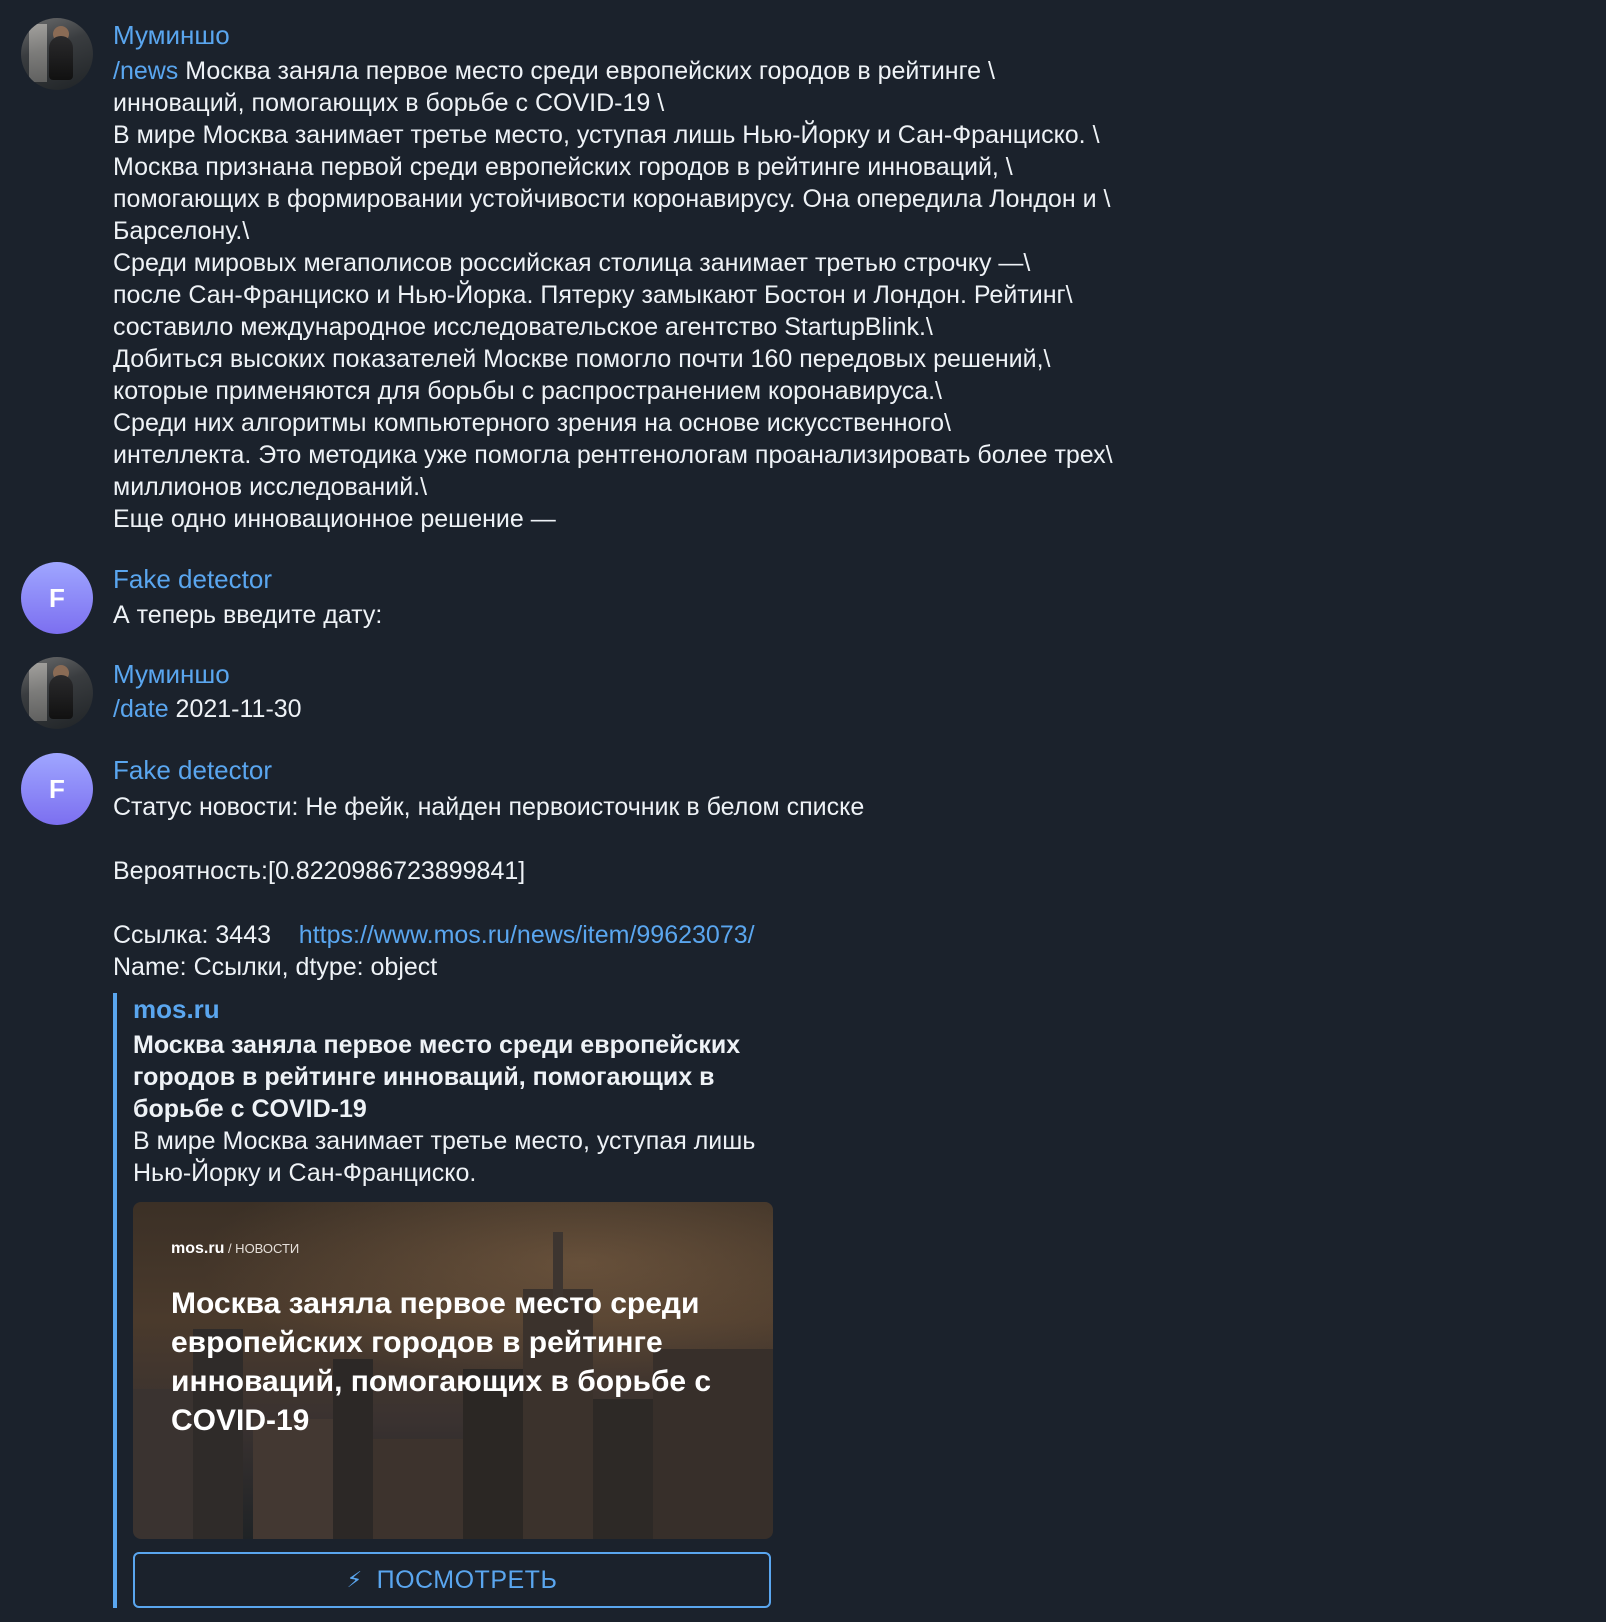  I want to click on command-link: /news, so click(145, 71).